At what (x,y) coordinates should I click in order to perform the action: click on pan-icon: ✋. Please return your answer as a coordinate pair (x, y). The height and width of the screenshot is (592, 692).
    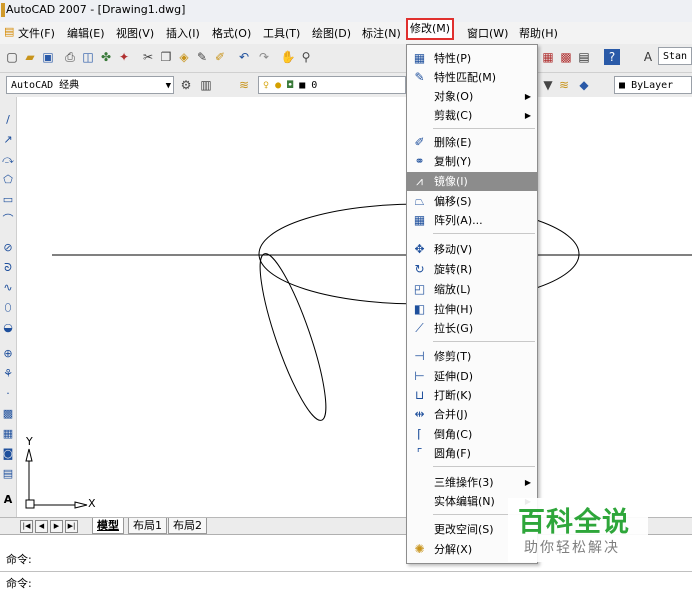
    Looking at the image, I should click on (288, 57).